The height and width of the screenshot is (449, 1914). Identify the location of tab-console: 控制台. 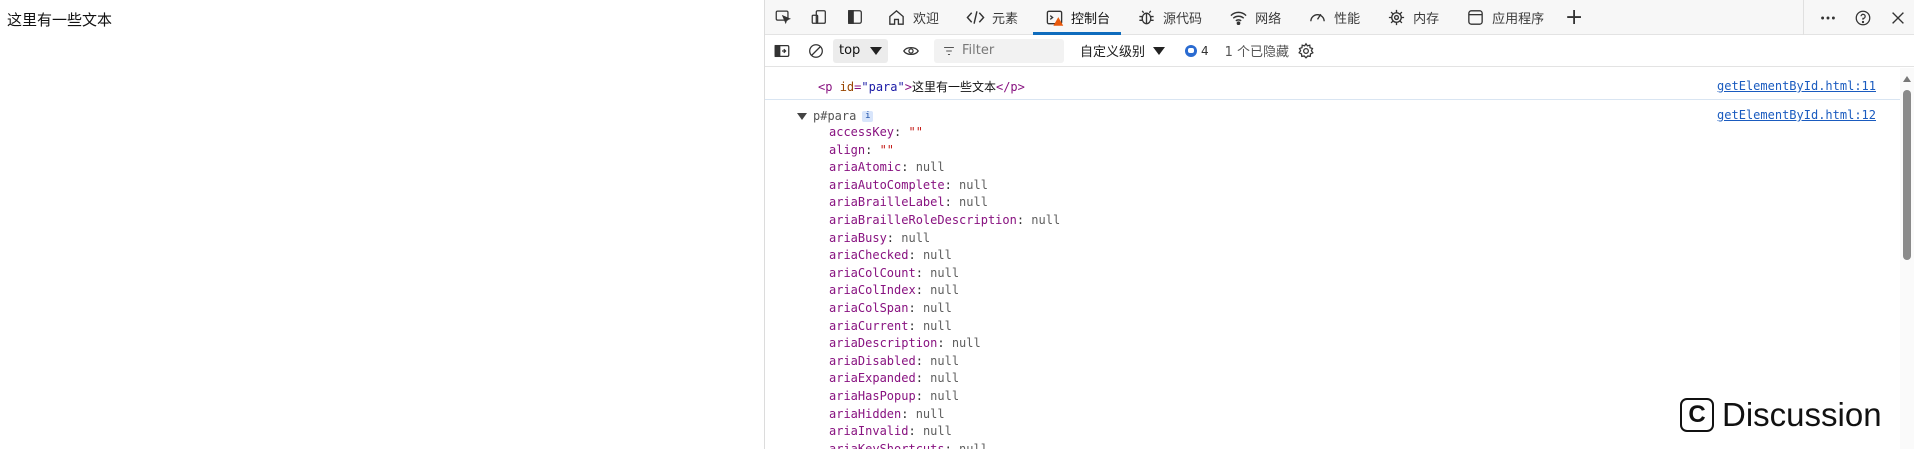
(1077, 17).